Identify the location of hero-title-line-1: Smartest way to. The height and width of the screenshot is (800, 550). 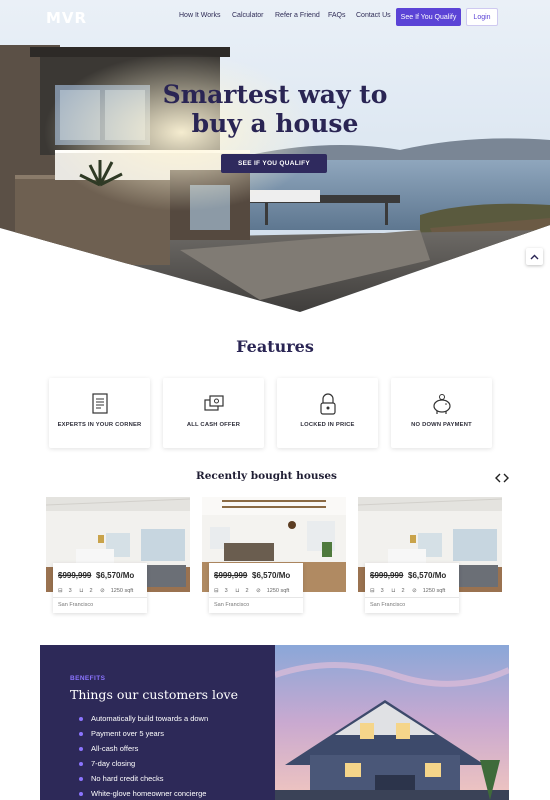
(275, 94).